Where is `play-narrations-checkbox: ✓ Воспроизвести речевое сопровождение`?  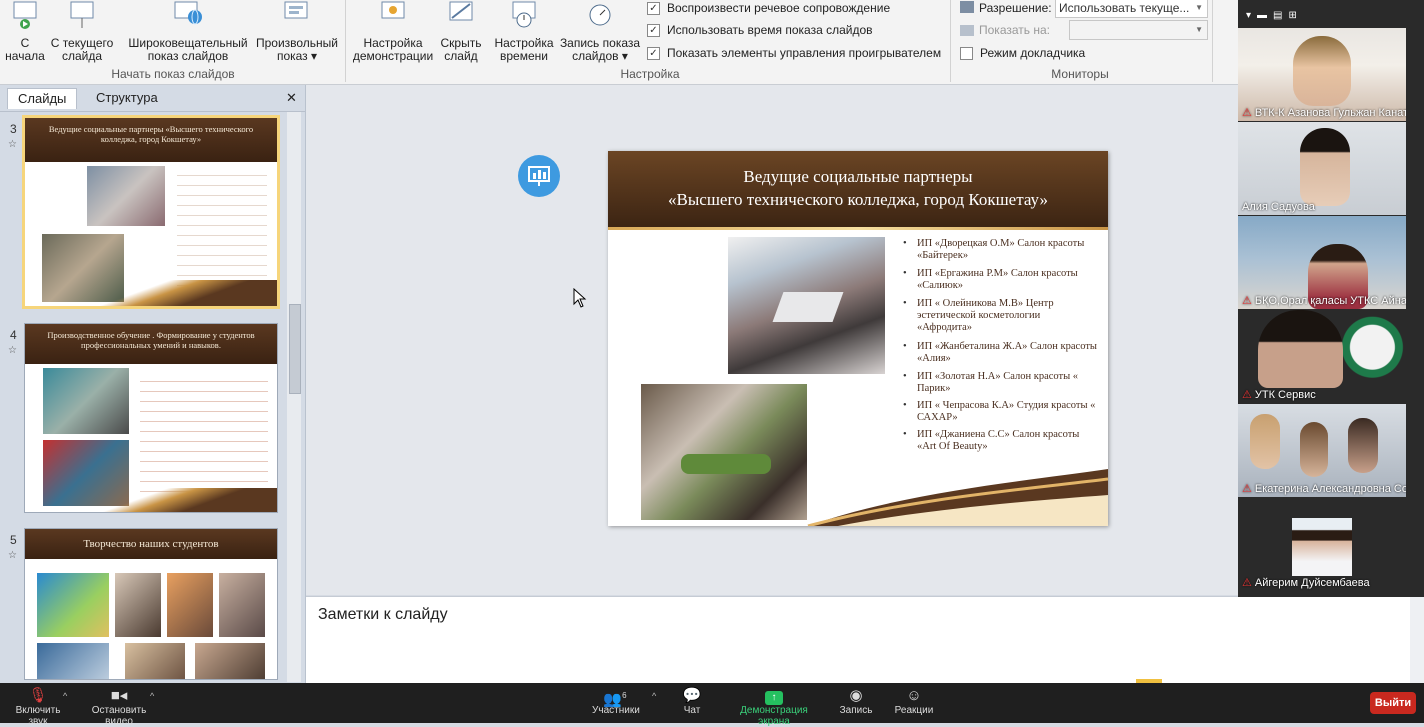 play-narrations-checkbox: ✓ Воспроизвести речевое сопровождение is located at coordinates (768, 8).